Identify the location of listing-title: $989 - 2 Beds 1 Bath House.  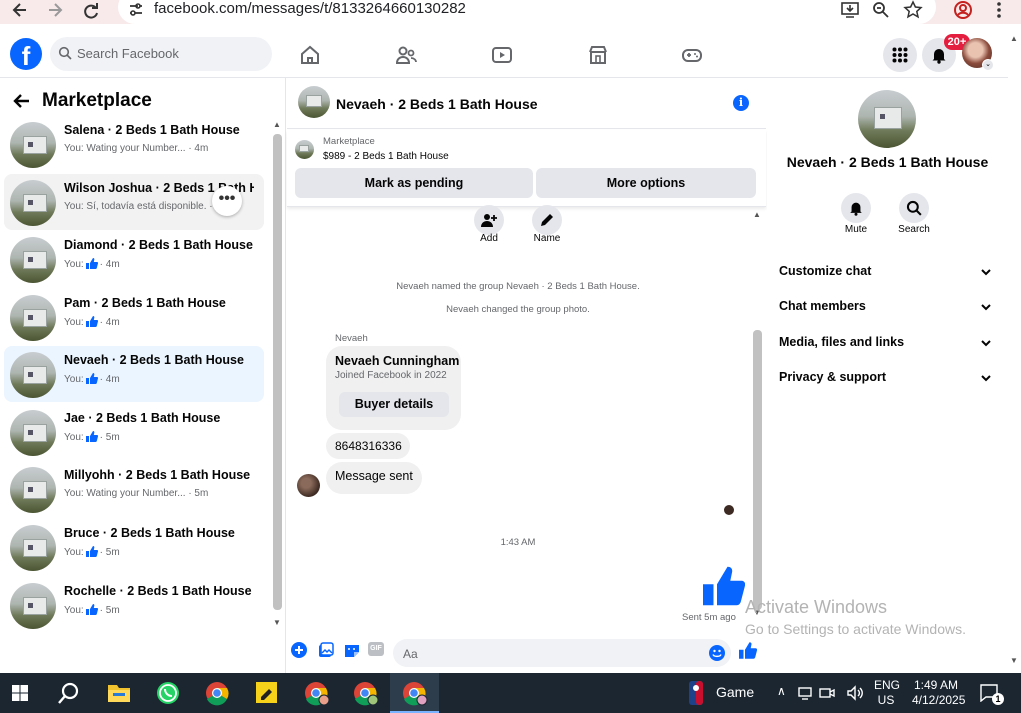
(386, 156).